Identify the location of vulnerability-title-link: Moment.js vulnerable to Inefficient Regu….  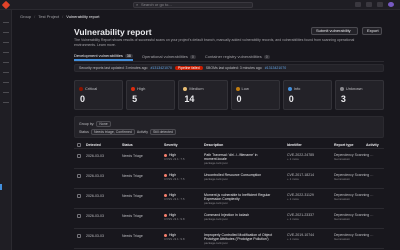
(241, 197).